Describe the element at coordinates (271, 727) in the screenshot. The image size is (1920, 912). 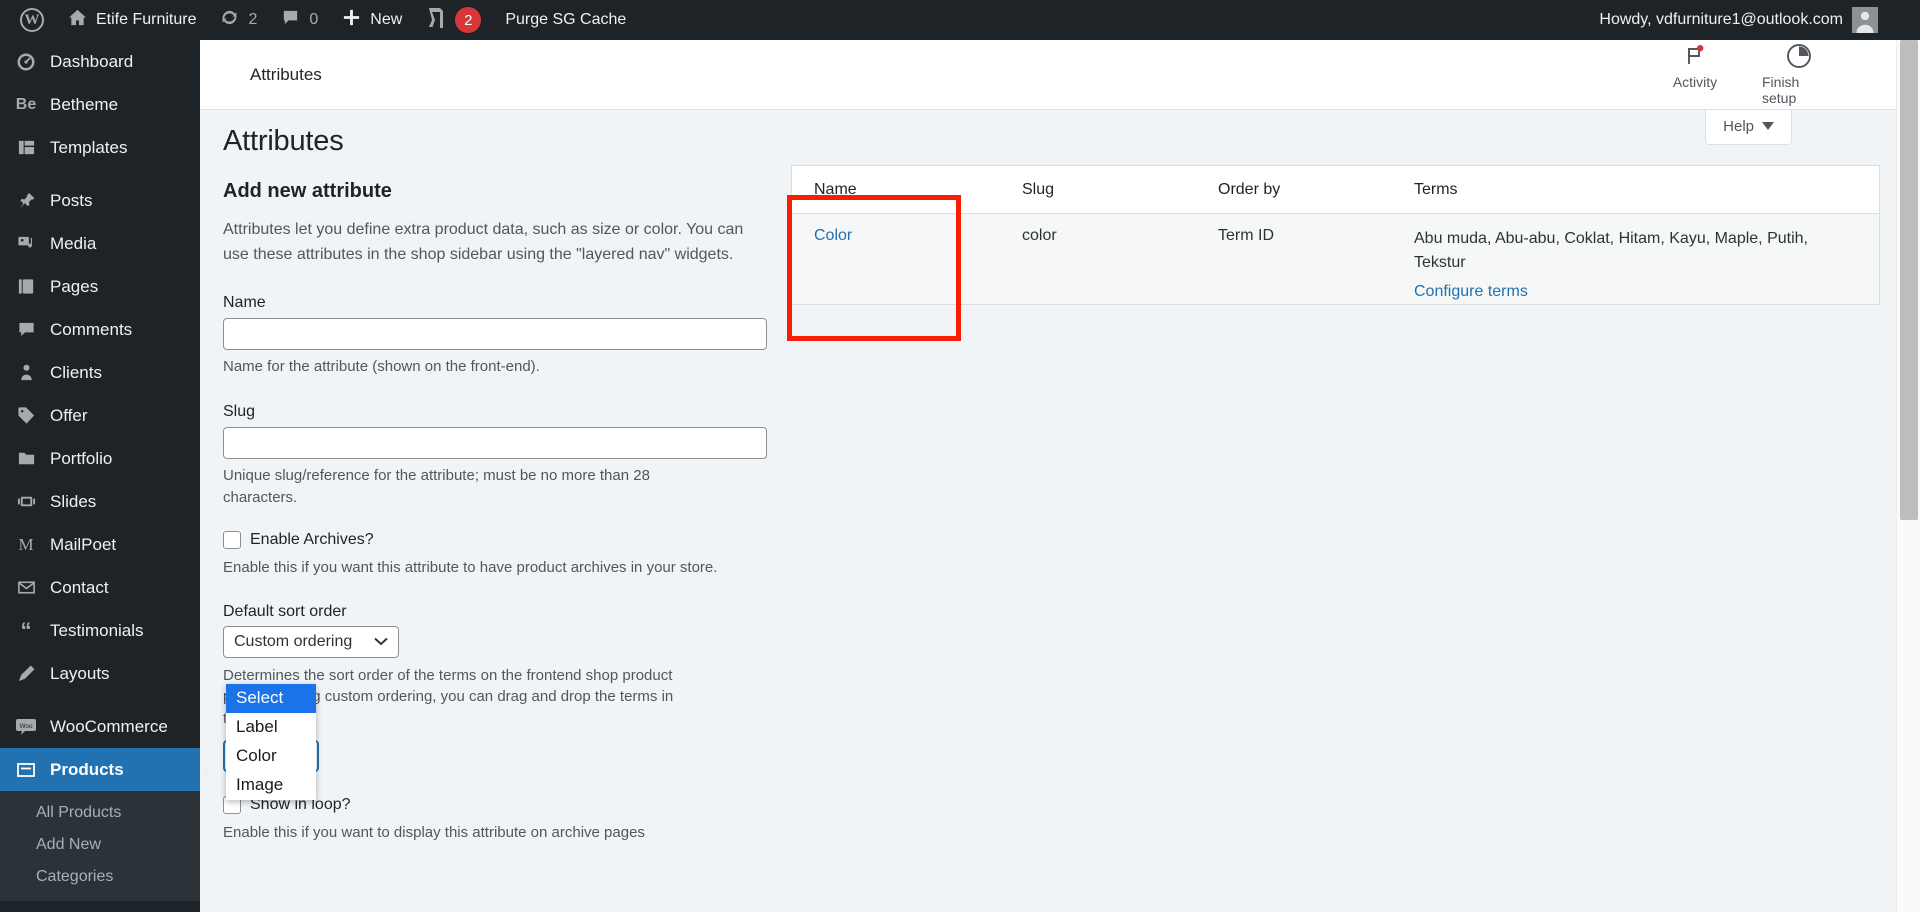
I see `dropdown-option-label: Label` at that location.